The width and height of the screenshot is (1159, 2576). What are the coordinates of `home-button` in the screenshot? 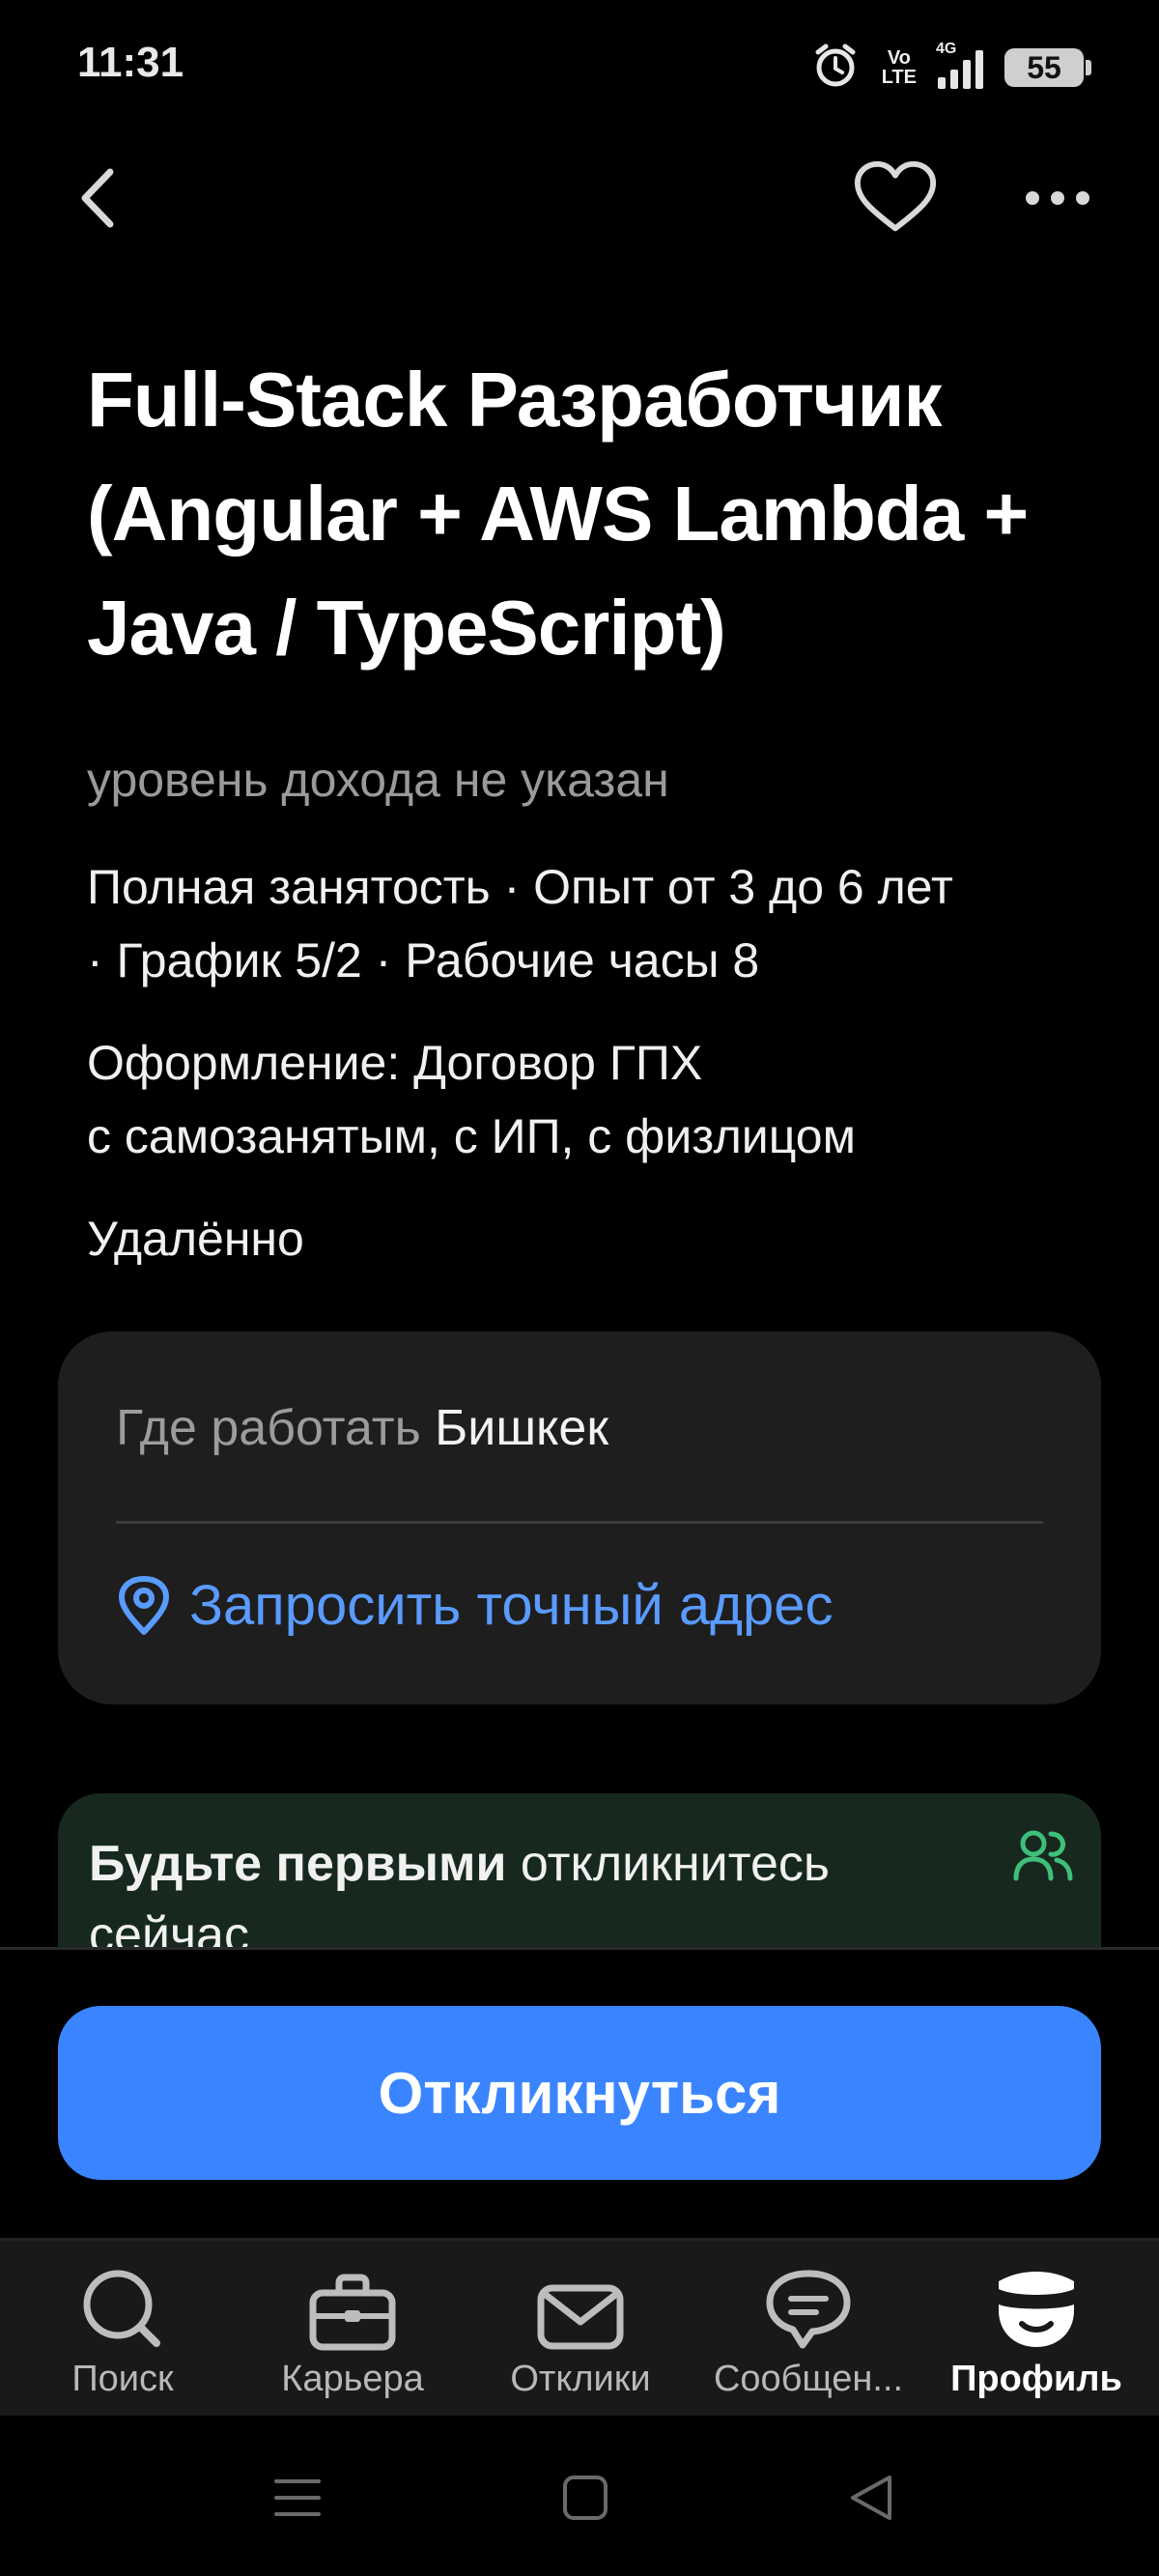 It's located at (585, 2497).